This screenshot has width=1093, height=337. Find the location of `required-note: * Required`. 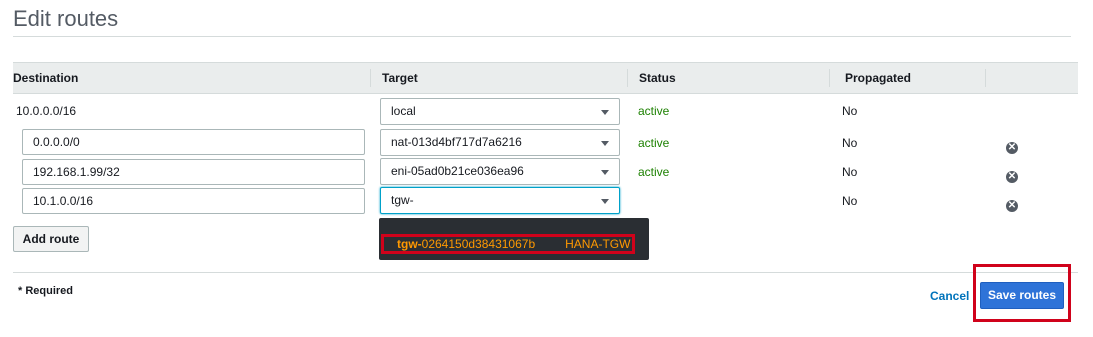

required-note: * Required is located at coordinates (46, 291).